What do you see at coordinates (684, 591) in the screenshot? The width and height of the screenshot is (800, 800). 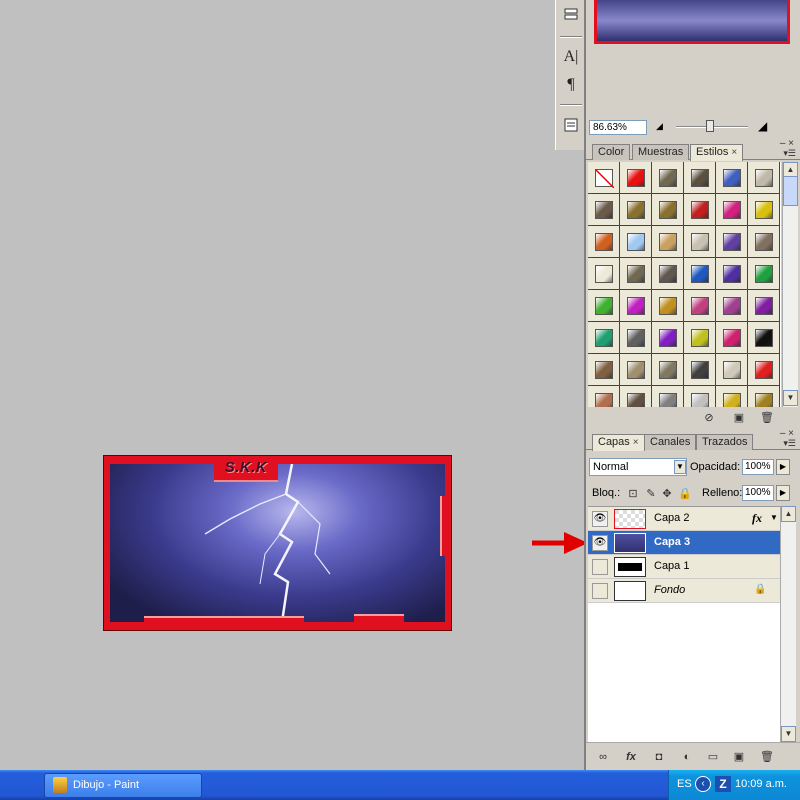 I see `layer-row: Fondo 🔒` at bounding box center [684, 591].